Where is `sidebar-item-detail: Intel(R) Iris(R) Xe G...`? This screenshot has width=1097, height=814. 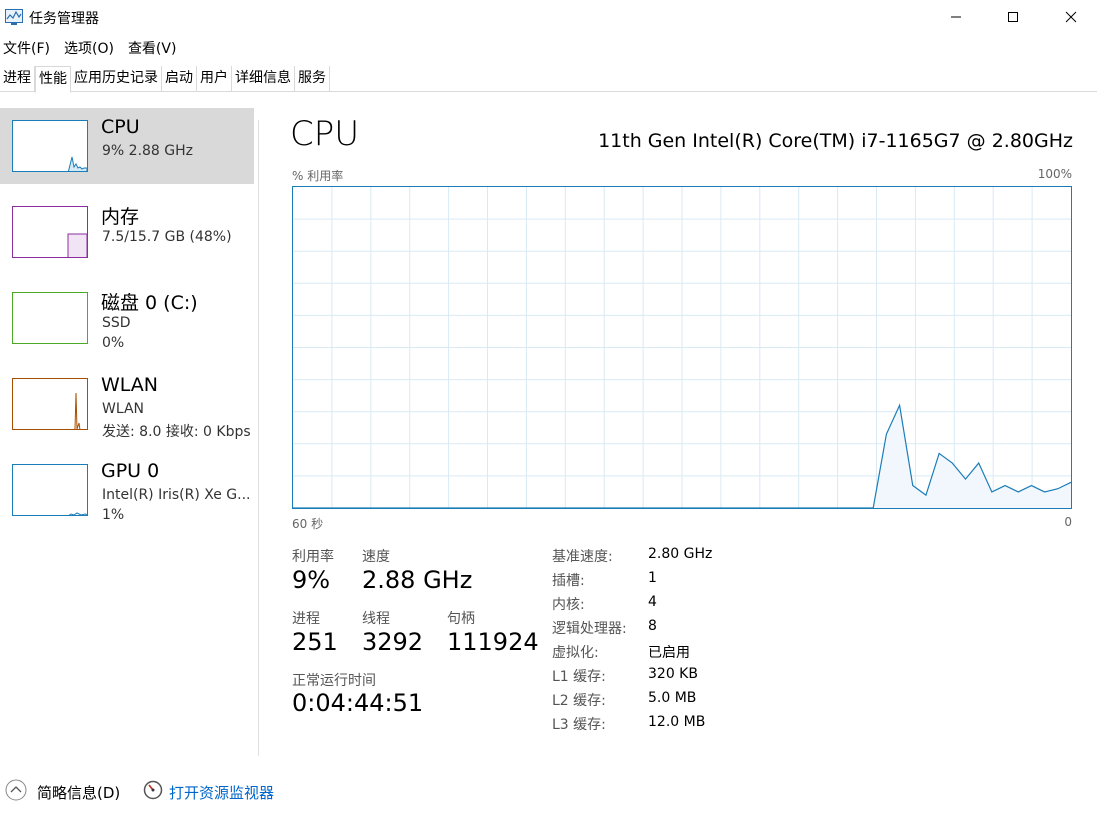
sidebar-item-detail: Intel(R) Iris(R) Xe G... is located at coordinates (176, 495).